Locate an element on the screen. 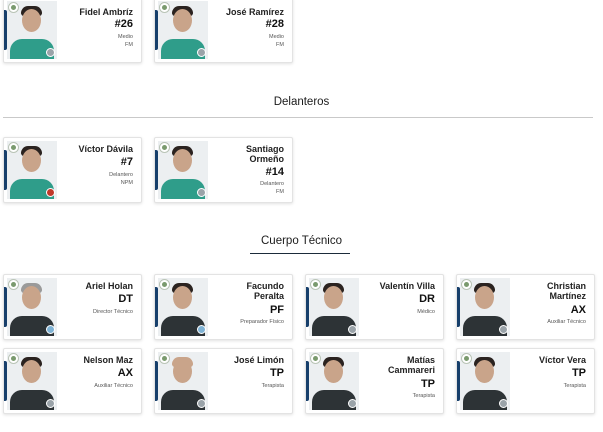 This screenshot has width=603, height=432. player-number: #26 is located at coordinates (123, 24).